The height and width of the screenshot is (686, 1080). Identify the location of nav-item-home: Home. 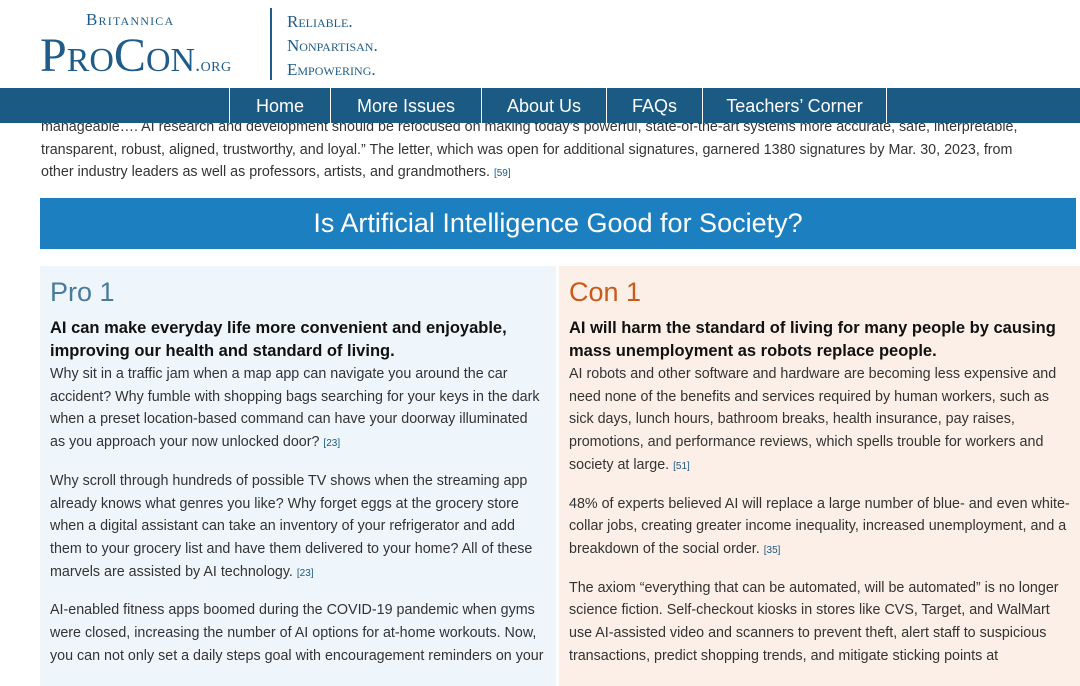
(279, 105).